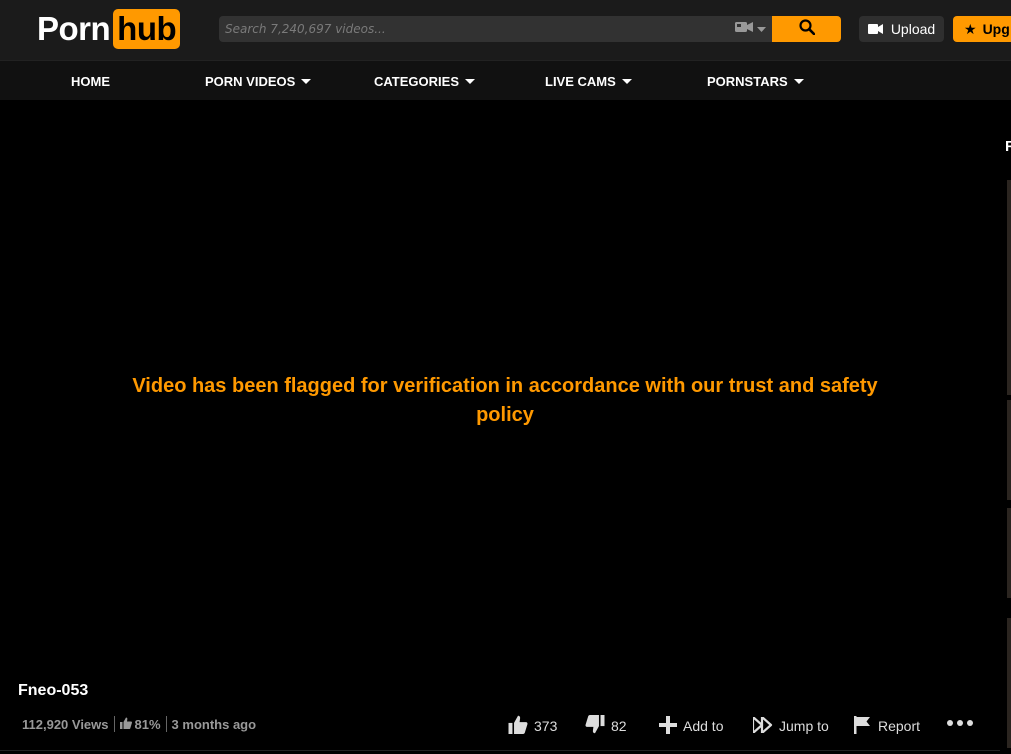 The height and width of the screenshot is (754, 1011). Describe the element at coordinates (747, 81) in the screenshot. I see `nav-item-label: PORNSTARS` at that location.